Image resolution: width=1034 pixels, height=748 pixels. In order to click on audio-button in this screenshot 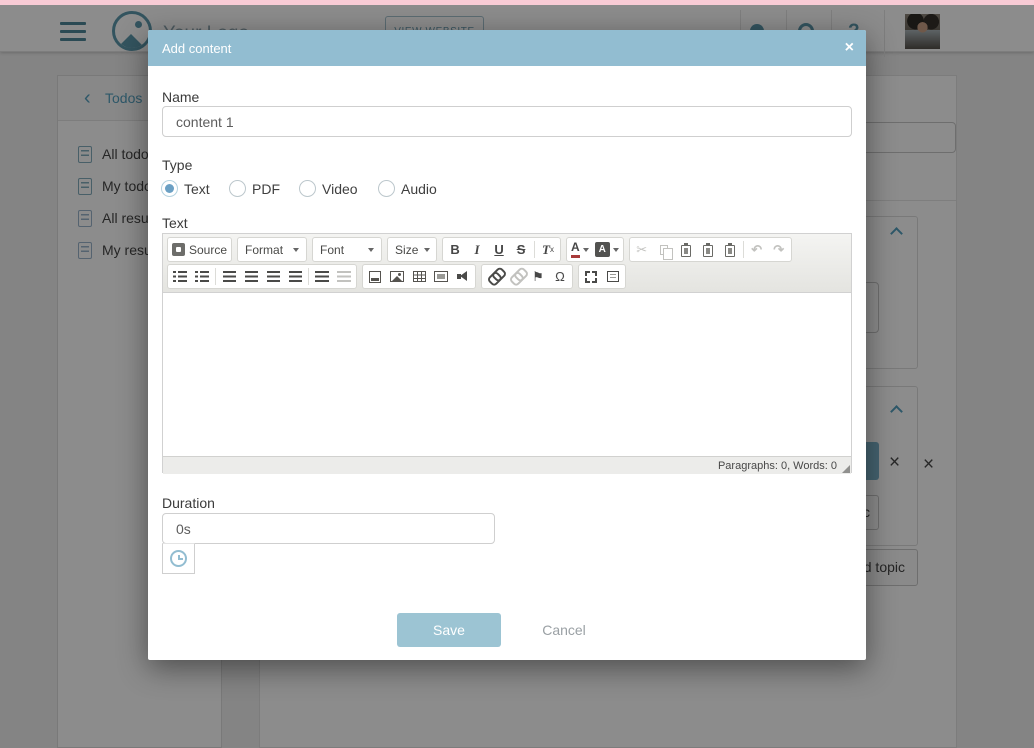, I will do `click(463, 276)`.